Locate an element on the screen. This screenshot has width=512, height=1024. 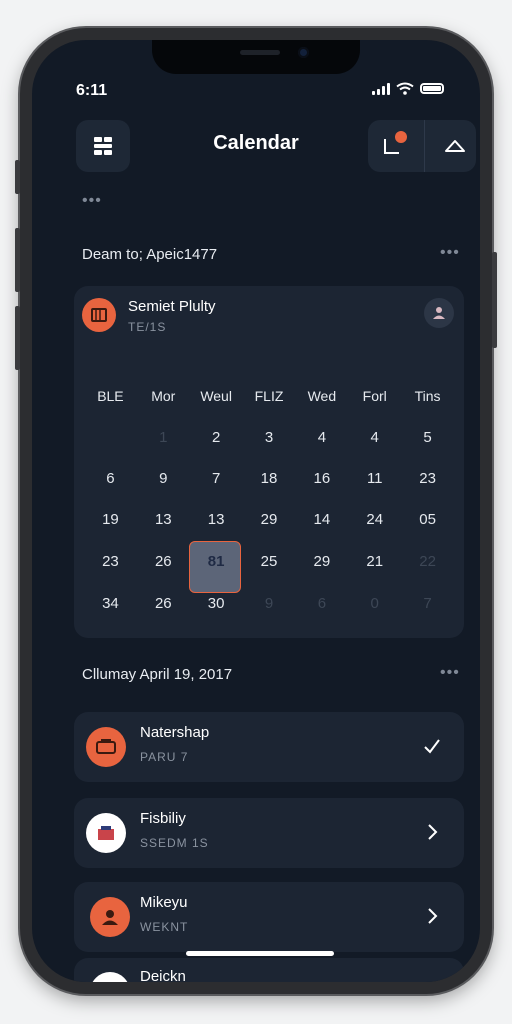
day-more-button: ••• is located at coordinates (450, 673).